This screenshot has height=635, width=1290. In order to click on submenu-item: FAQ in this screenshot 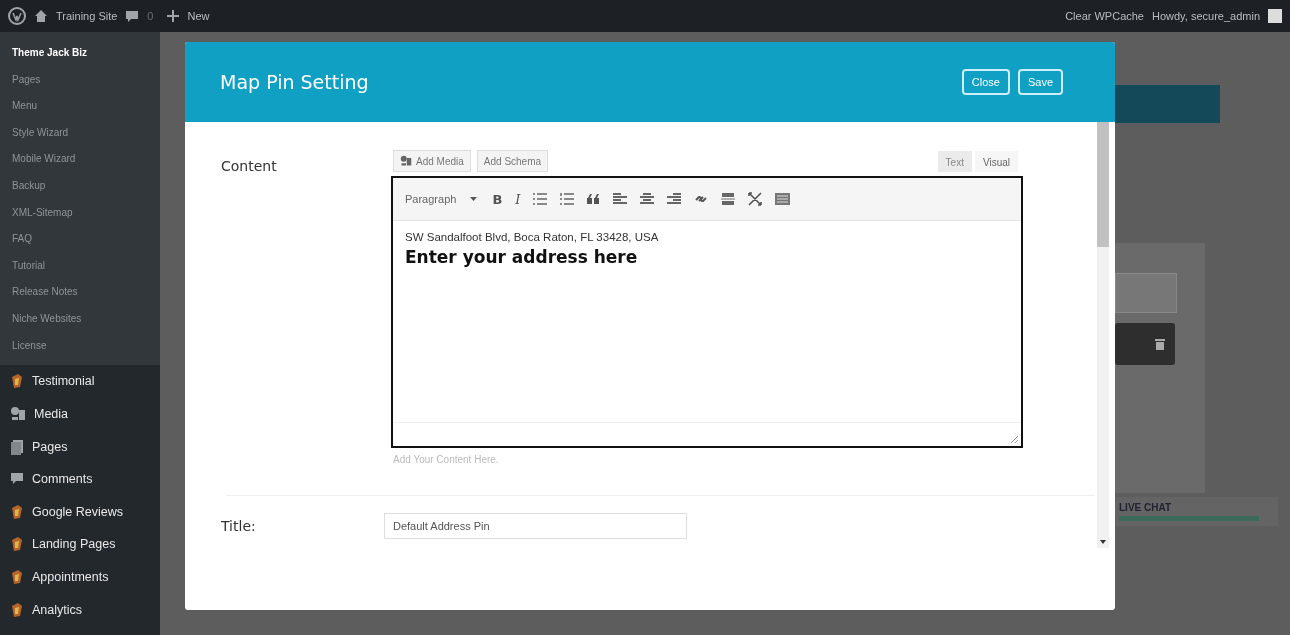, I will do `click(22, 239)`.